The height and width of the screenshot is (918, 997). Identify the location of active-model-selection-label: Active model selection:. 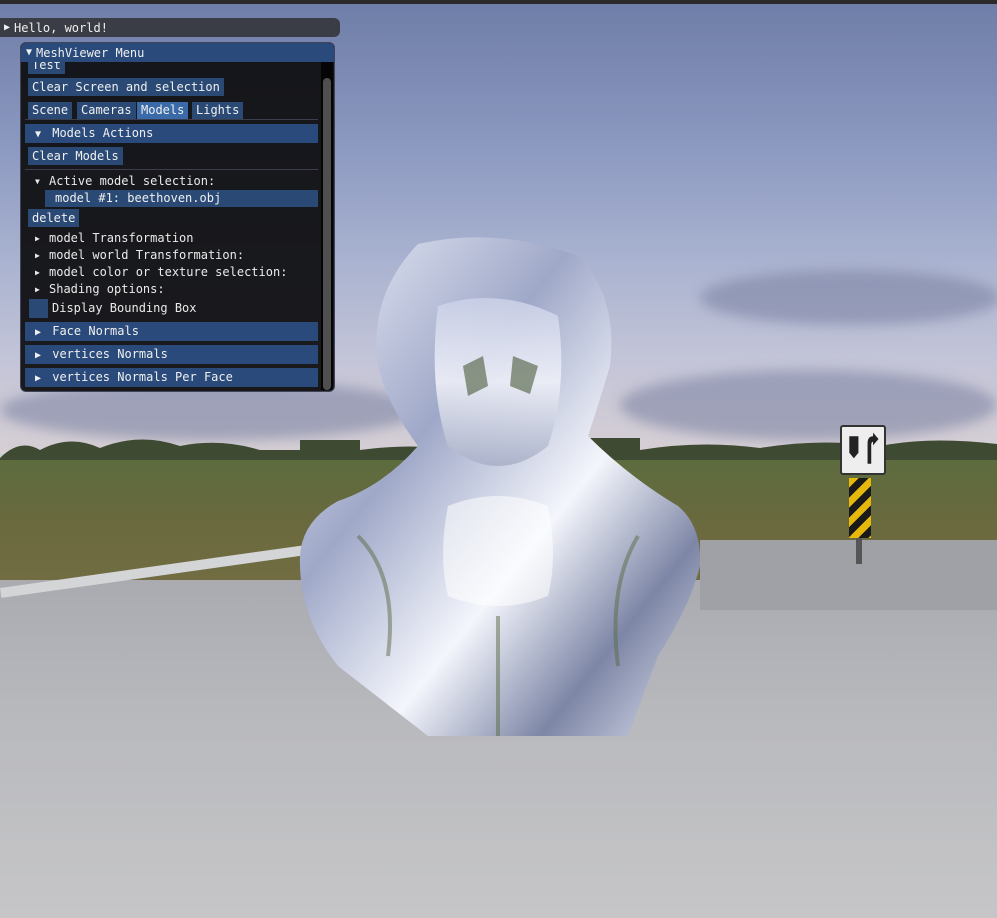
(132, 181).